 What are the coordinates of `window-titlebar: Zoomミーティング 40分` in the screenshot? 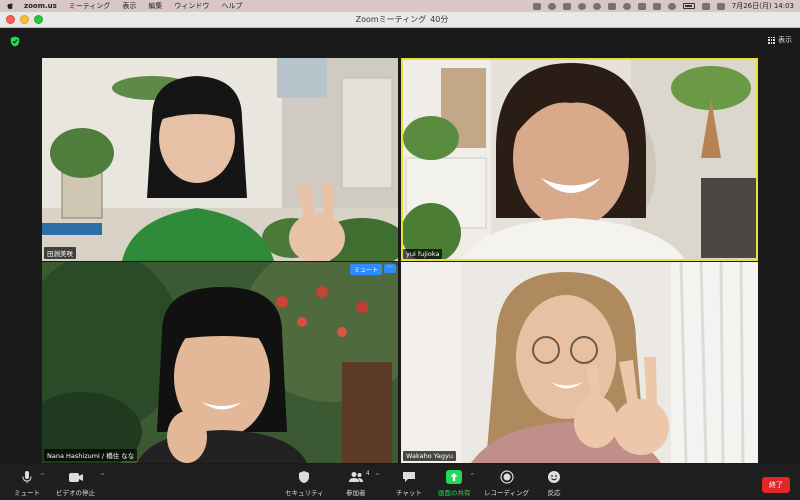 It's located at (400, 20).